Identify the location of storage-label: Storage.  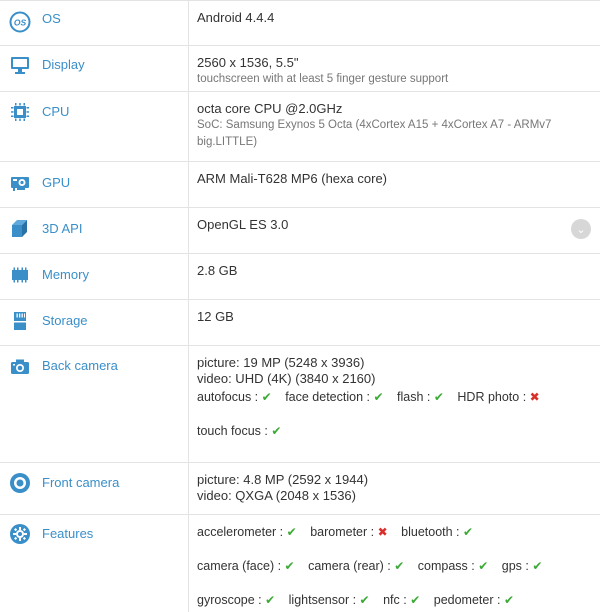
(65, 320).